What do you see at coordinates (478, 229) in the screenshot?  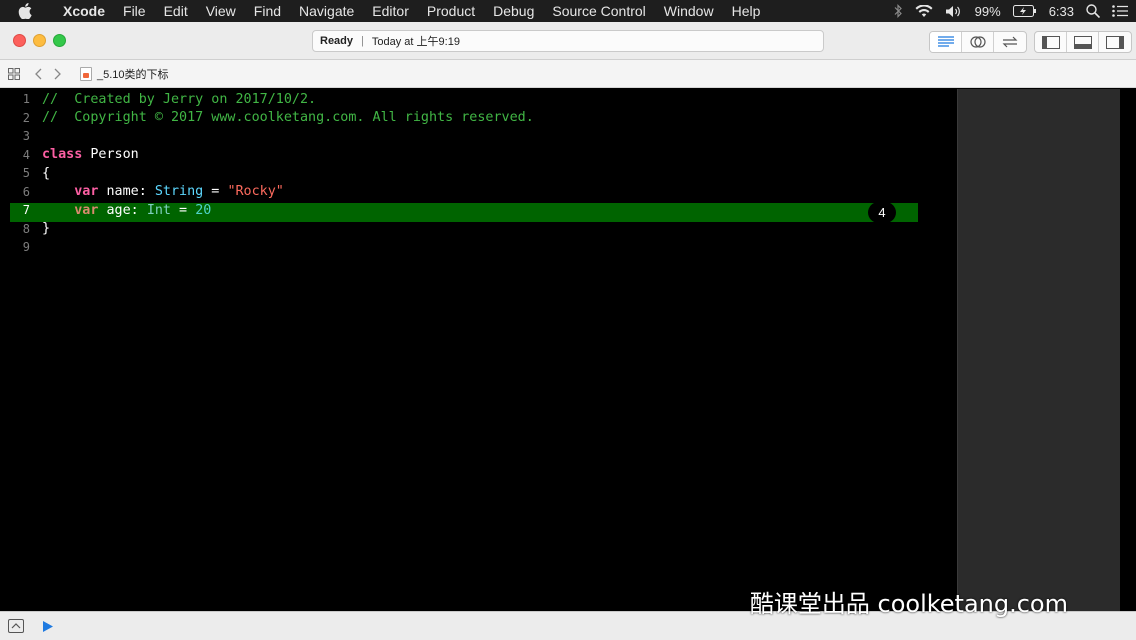 I see `code-line: 8}` at bounding box center [478, 229].